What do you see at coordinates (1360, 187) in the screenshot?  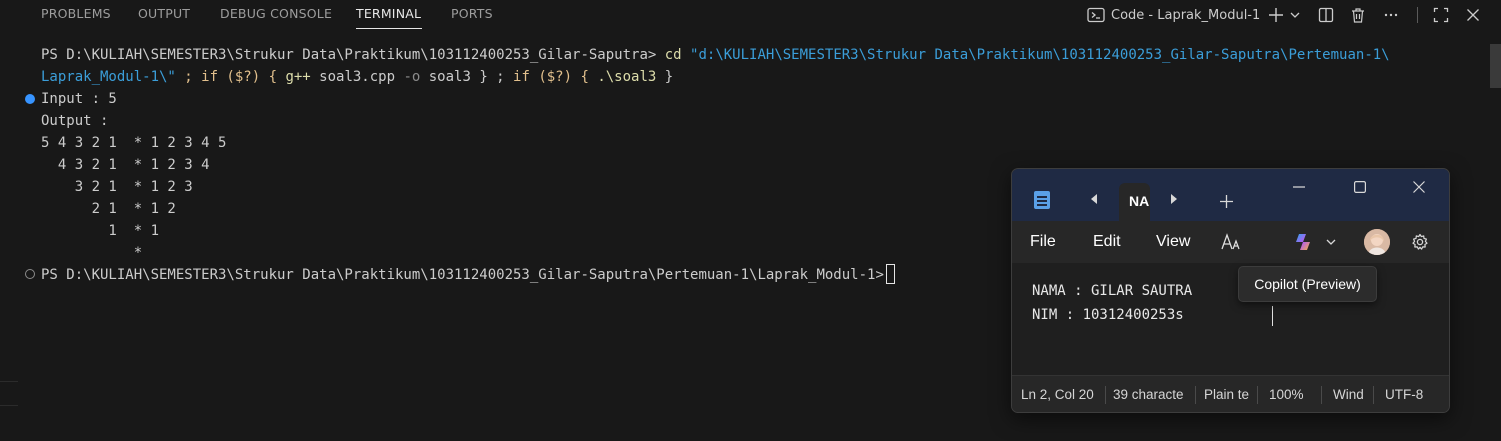 I see `maximize-icon` at bounding box center [1360, 187].